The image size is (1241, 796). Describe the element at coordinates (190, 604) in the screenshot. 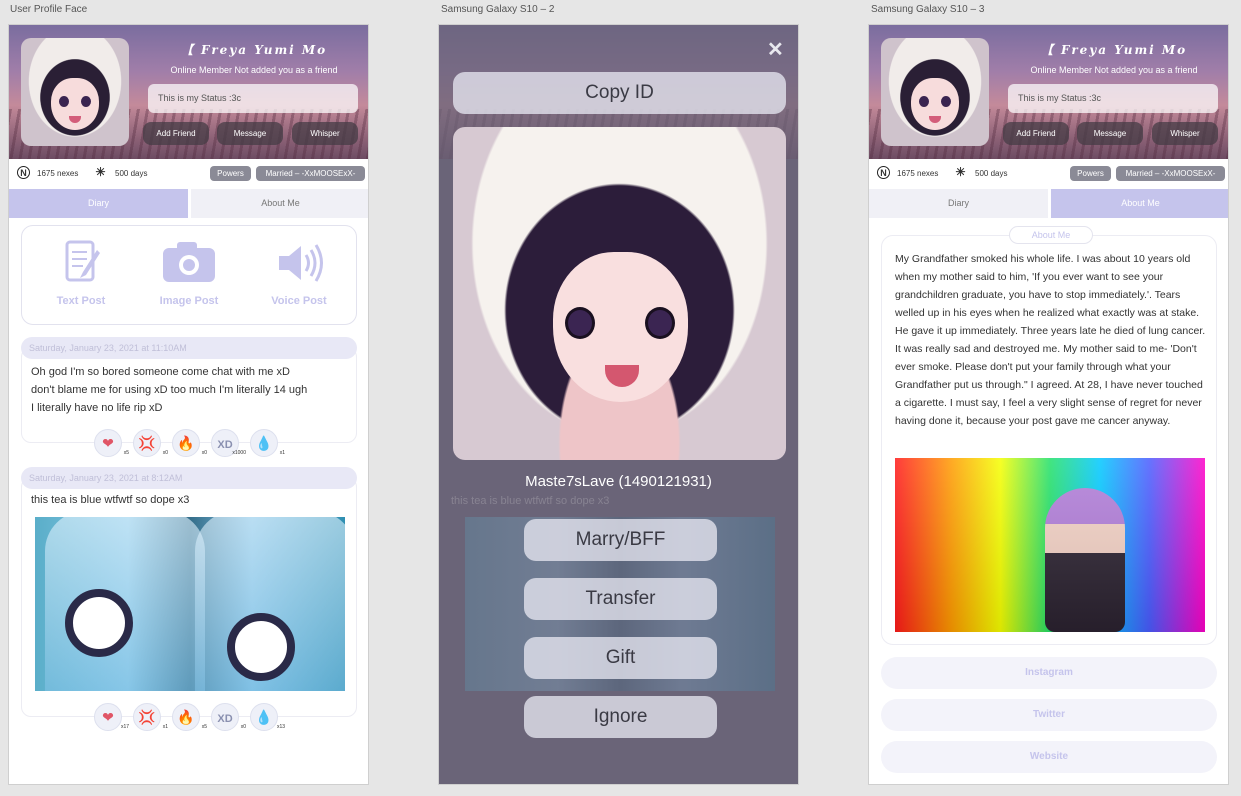

I see `post-photo` at that location.